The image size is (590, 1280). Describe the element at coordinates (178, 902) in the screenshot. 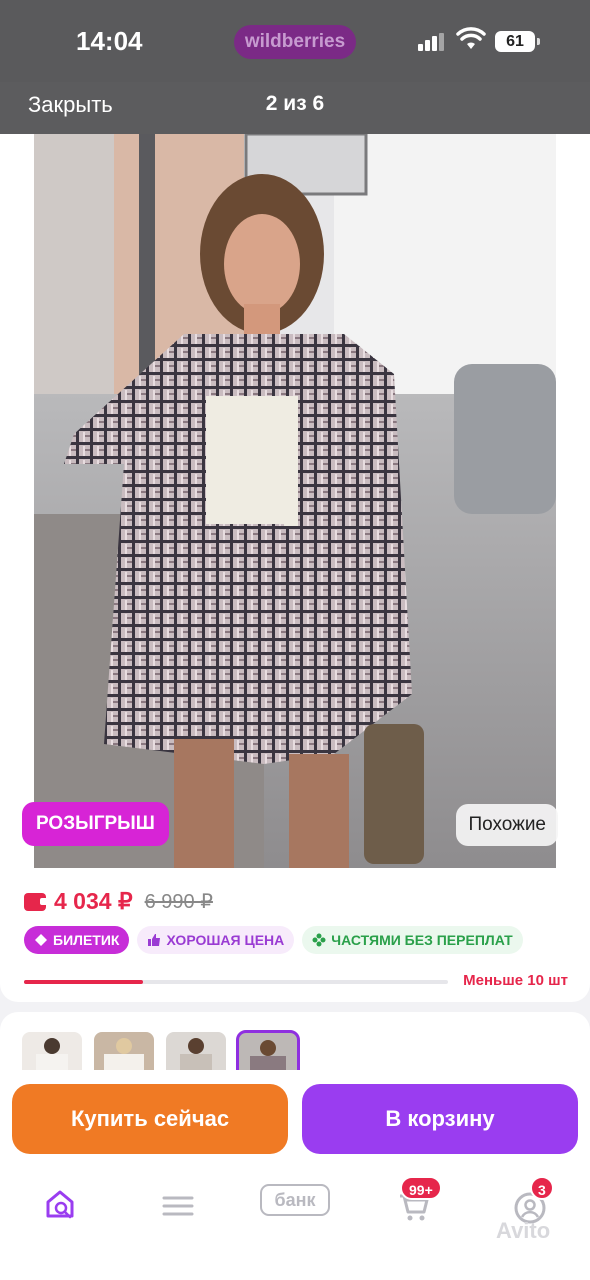

I see `price-old: 6 990 ₽` at that location.